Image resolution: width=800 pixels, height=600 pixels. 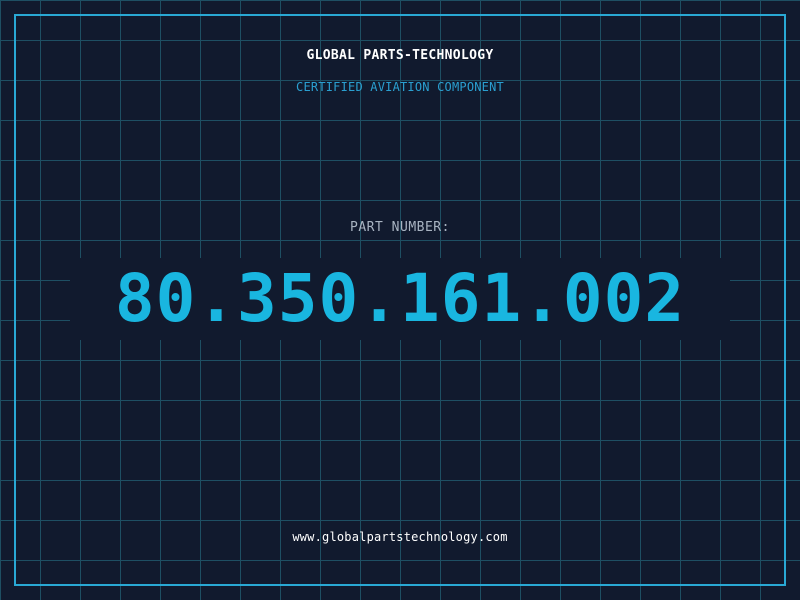 What do you see at coordinates (400, 55) in the screenshot?
I see `company-name: GLOBAL PARTS-TECHNOLOGY` at bounding box center [400, 55].